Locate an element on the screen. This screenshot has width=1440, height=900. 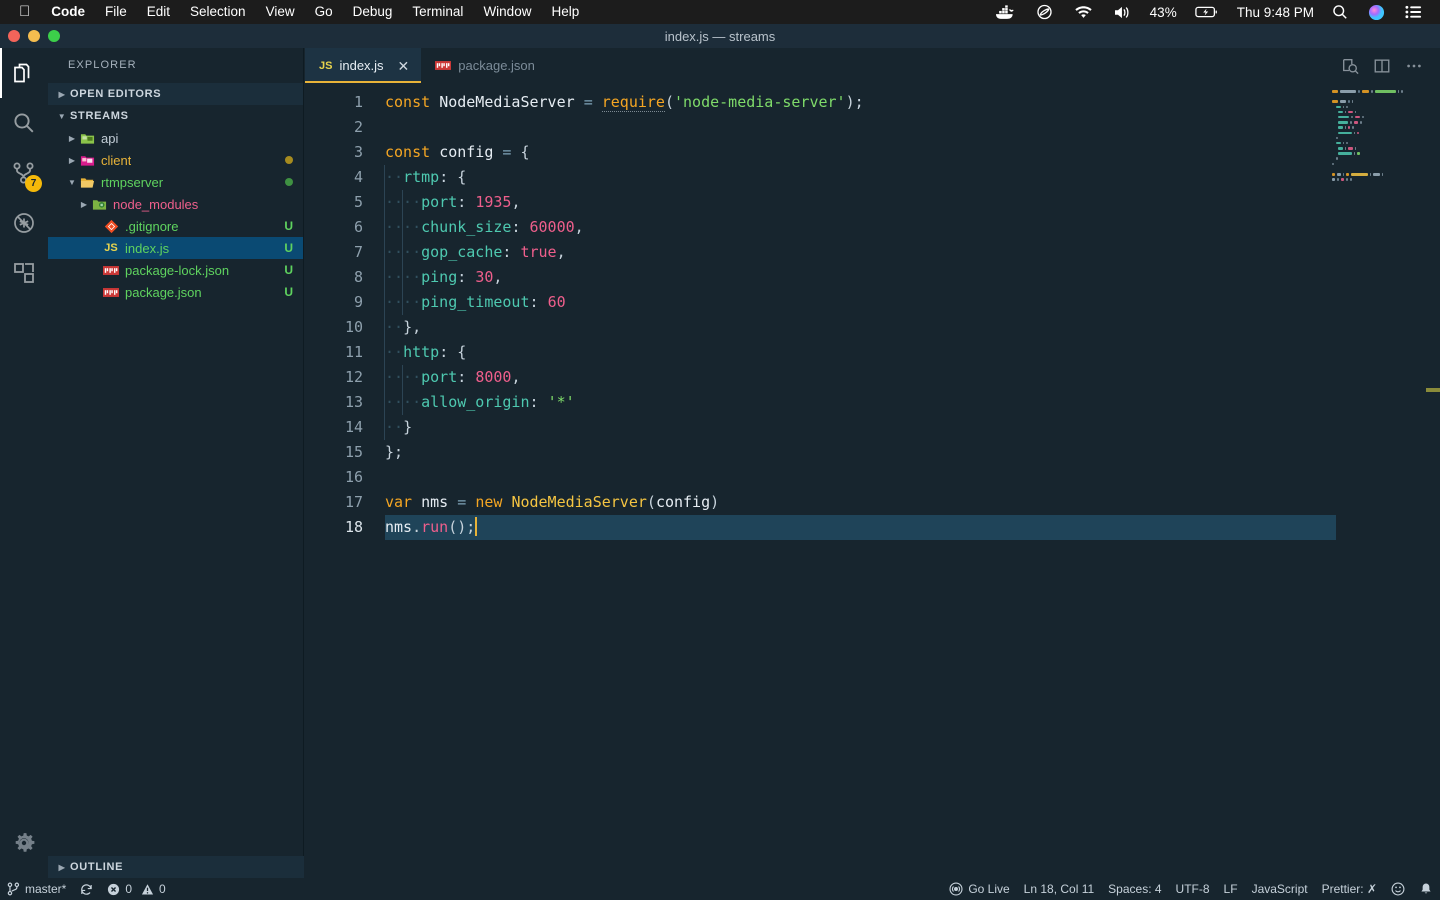
split-editor-icon is located at coordinates (1382, 65).